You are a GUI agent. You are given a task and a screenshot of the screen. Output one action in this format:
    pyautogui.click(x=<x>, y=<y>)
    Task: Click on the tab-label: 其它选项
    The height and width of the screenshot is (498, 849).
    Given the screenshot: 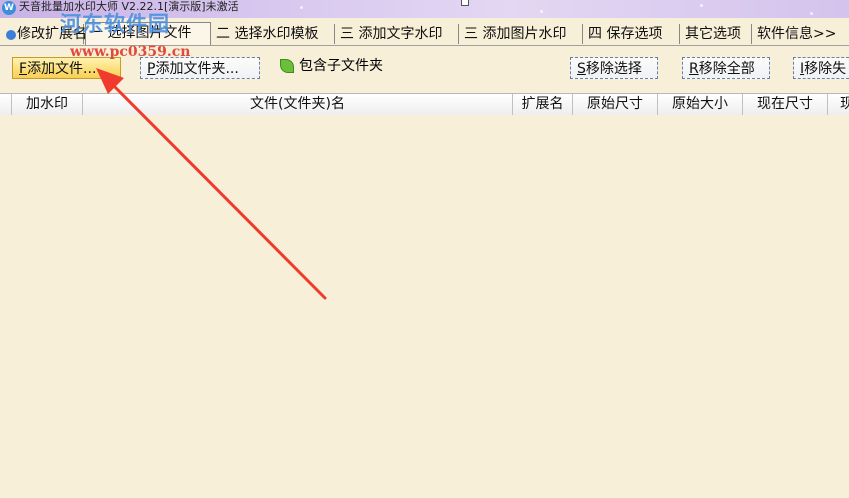 What is the action you would take?
    pyautogui.click(x=713, y=34)
    